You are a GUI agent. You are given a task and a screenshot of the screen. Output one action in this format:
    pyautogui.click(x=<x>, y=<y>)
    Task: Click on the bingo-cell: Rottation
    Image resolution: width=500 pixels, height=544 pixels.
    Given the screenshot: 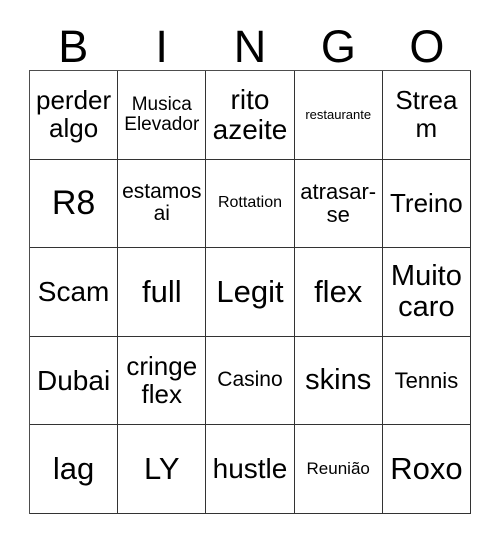 What is the action you would take?
    pyautogui.click(x=250, y=204)
    